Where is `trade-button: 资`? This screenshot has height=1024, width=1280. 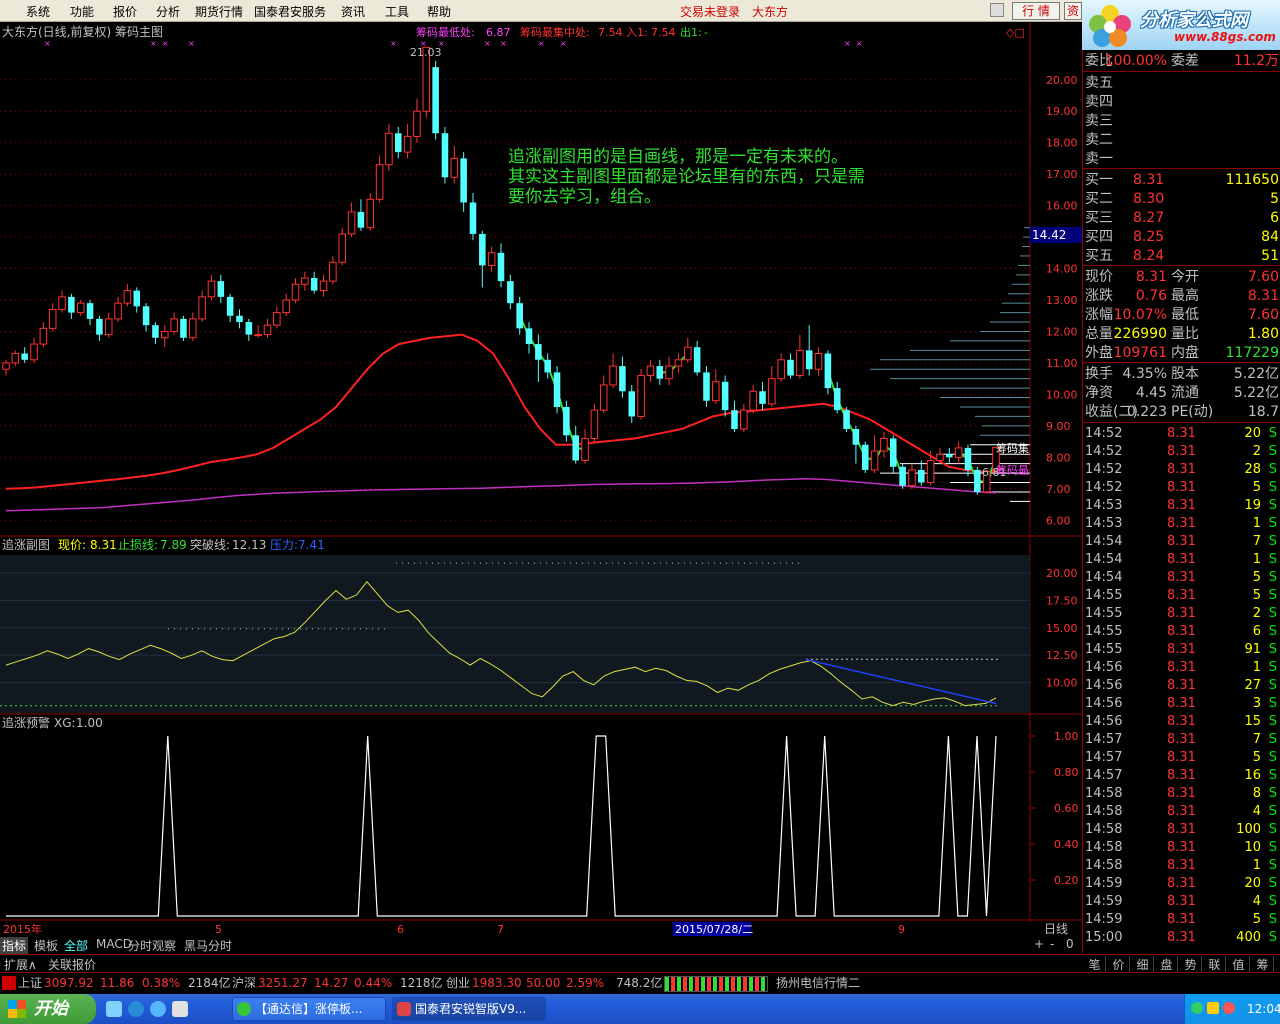
trade-button: 资 is located at coordinates (1073, 11).